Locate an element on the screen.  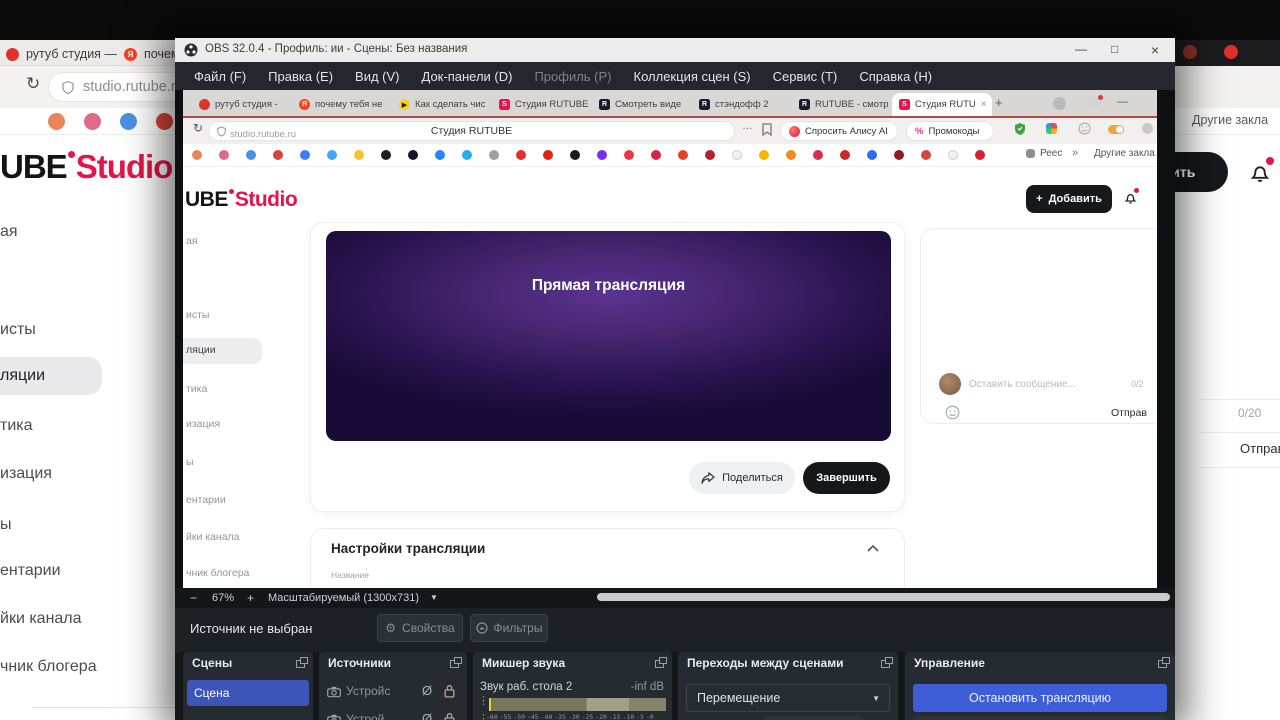
browser-tab: рутуб студия - is located at coordinates (240, 104).